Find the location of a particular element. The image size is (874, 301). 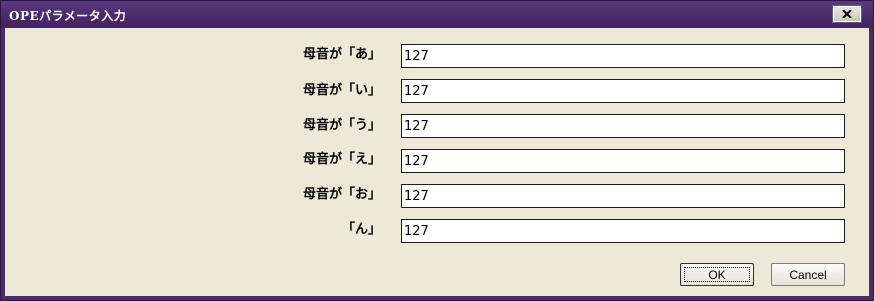

title-bar: OPEパラメータ入力 is located at coordinates (437, 14).